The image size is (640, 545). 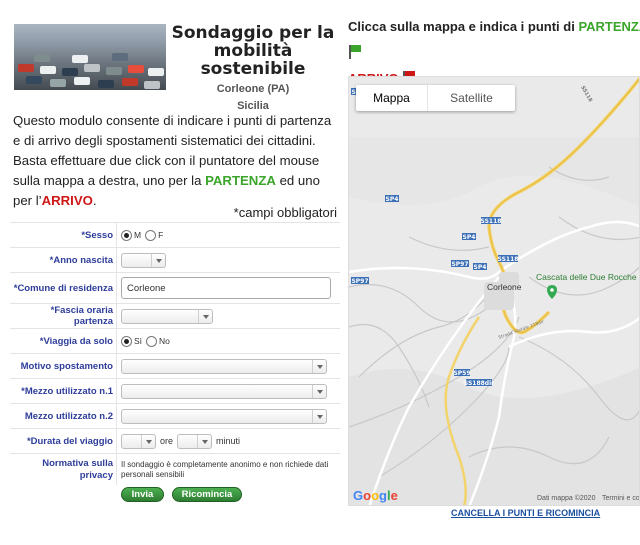 I want to click on title-line-1: Sondaggio per la, so click(x=253, y=33).